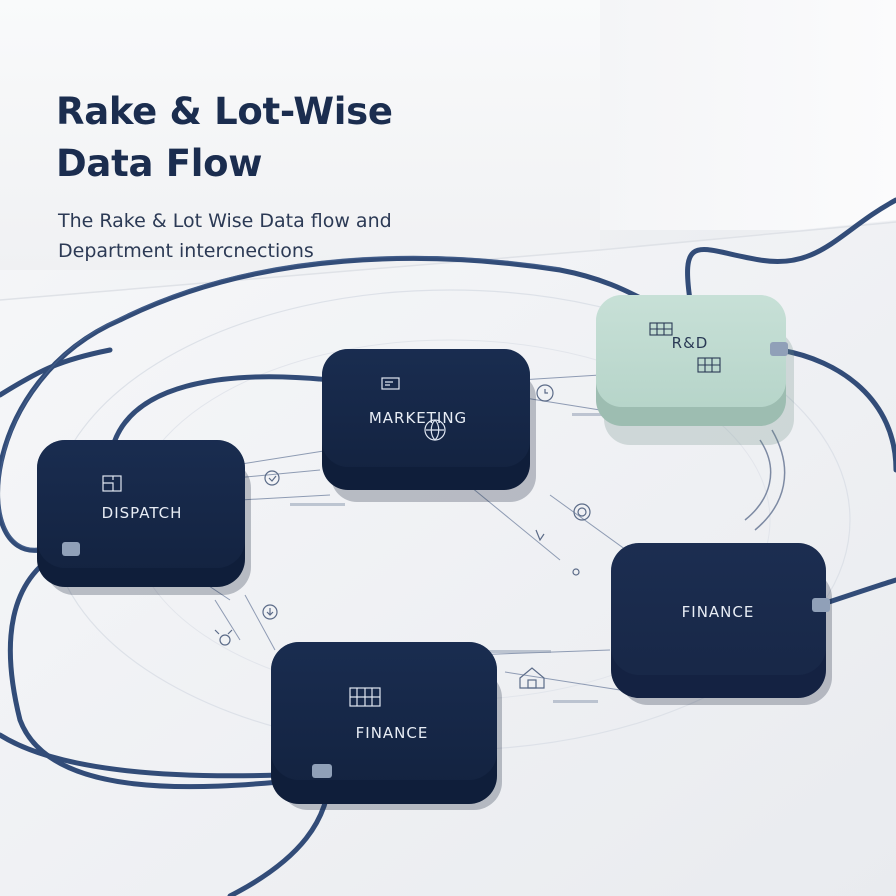  I want to click on node-label: MARKETING, so click(418, 418).